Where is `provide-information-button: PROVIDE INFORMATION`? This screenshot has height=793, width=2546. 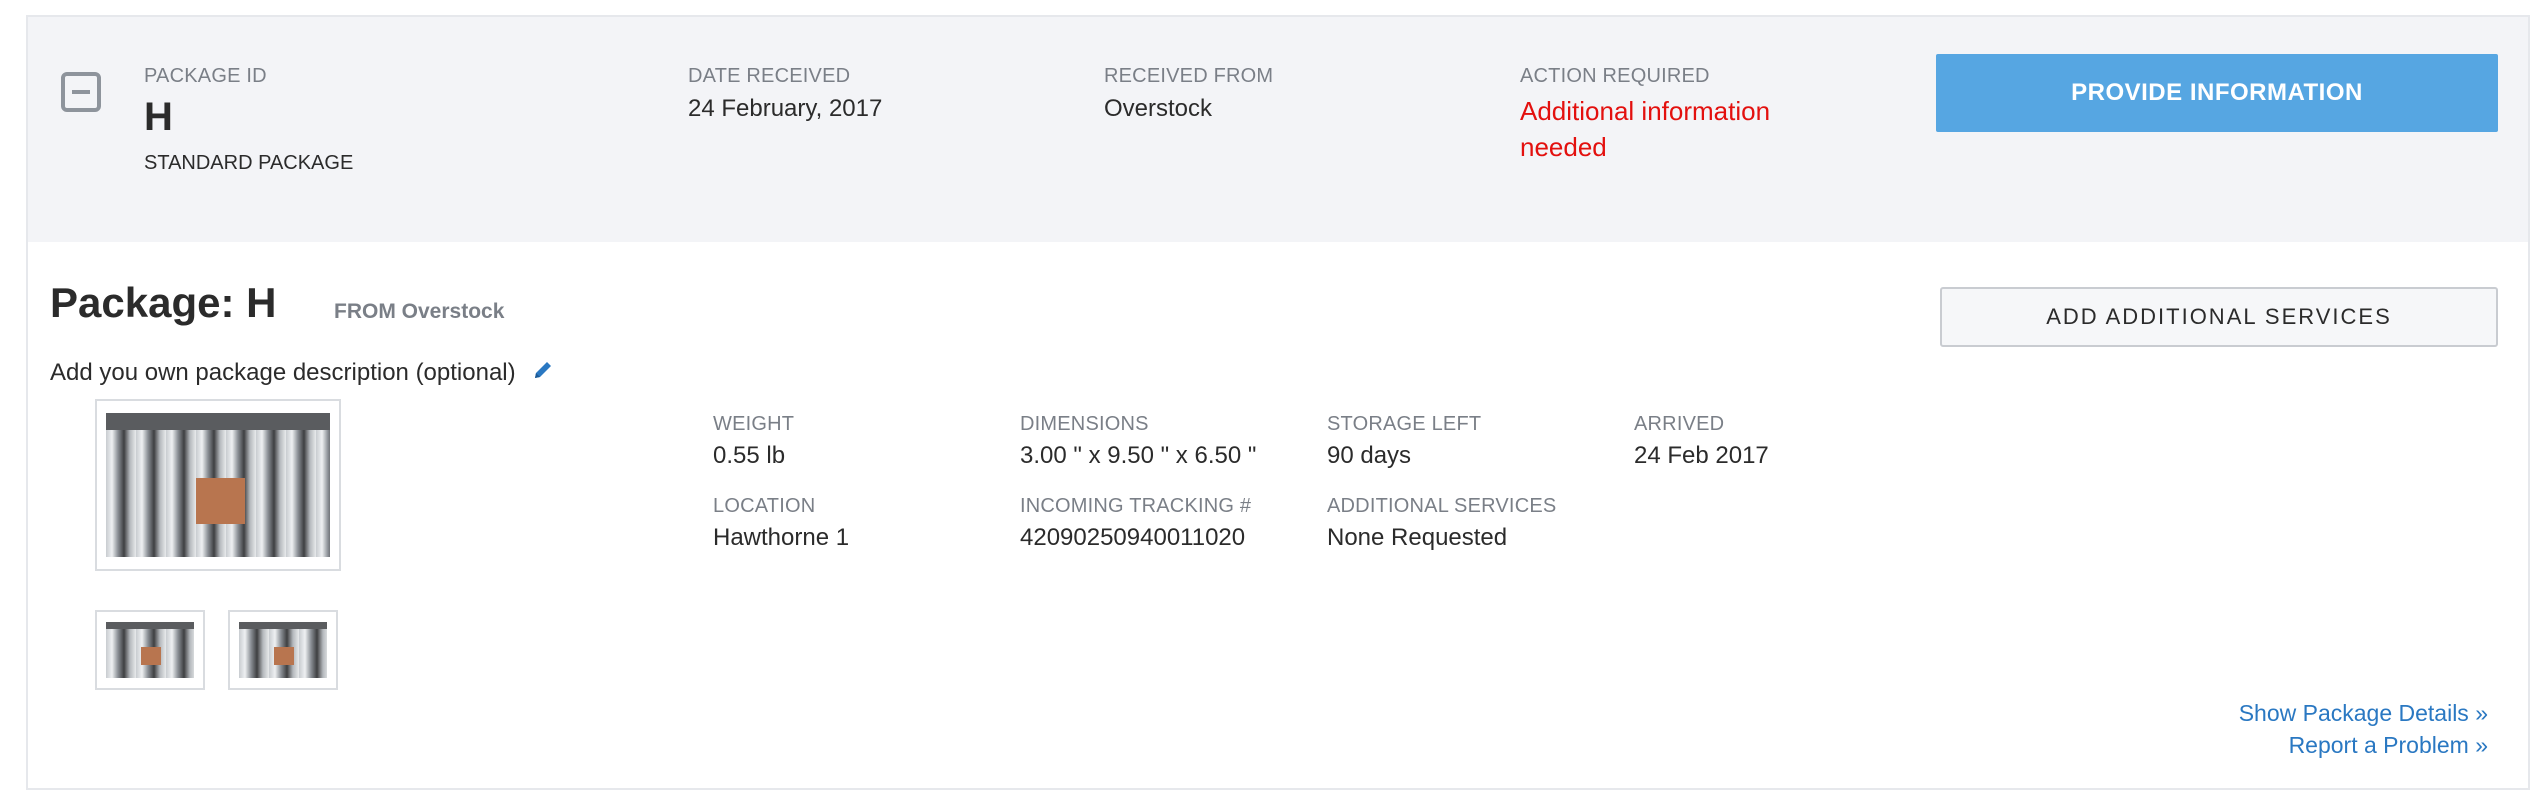 provide-information-button: PROVIDE INFORMATION is located at coordinates (2217, 93).